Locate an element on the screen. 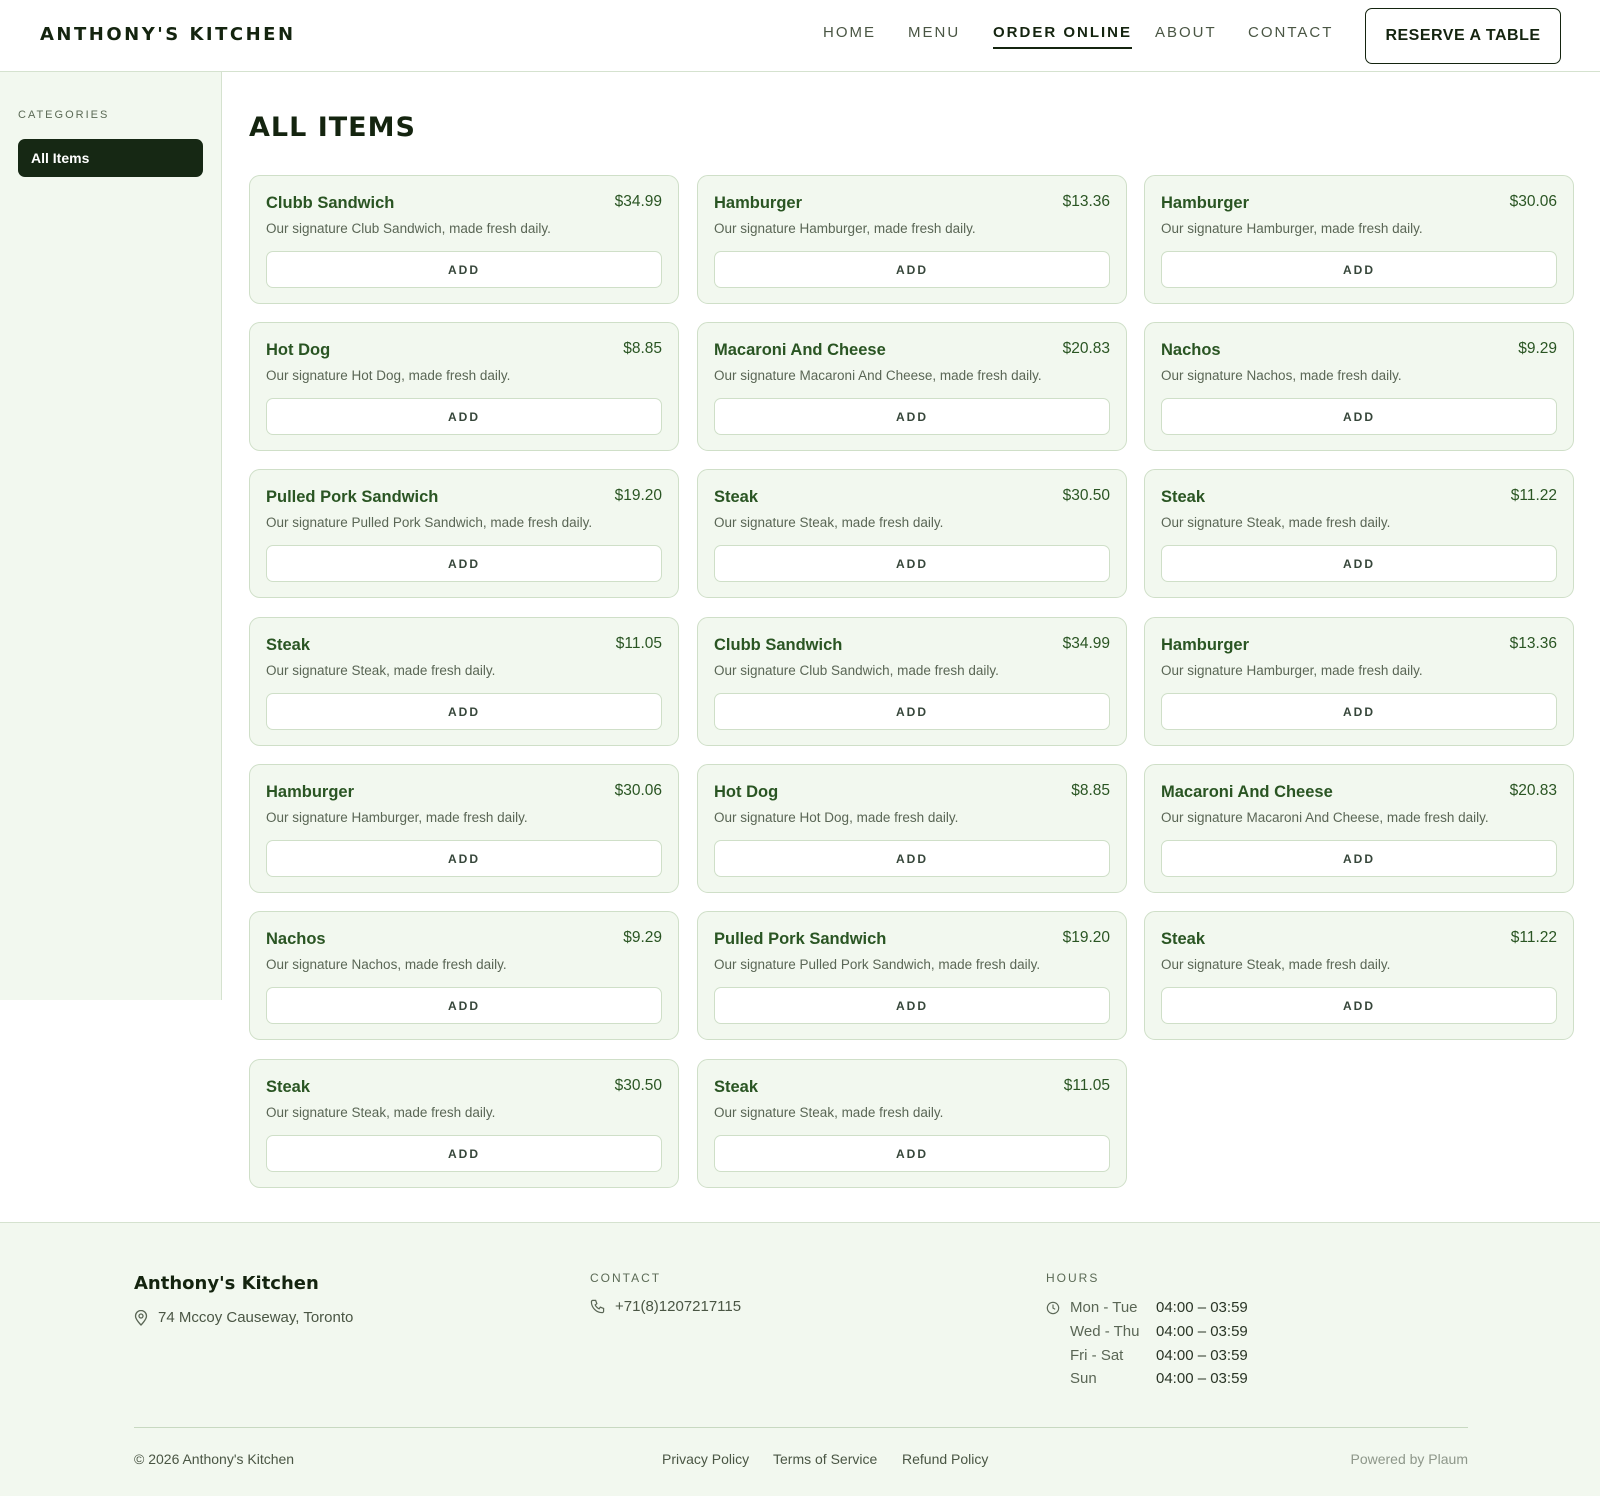  nav-about: ABOUT is located at coordinates (1186, 32).